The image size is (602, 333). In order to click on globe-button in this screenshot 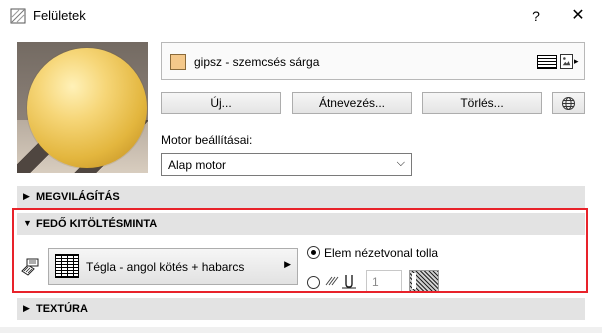, I will do `click(568, 103)`.